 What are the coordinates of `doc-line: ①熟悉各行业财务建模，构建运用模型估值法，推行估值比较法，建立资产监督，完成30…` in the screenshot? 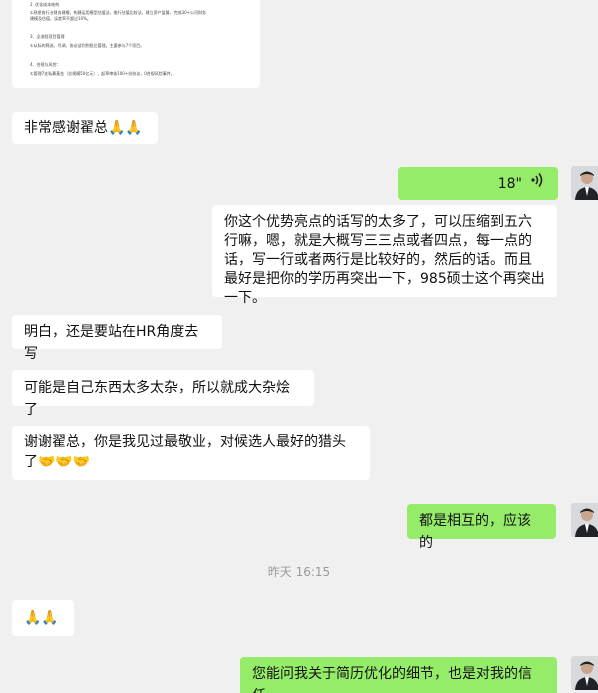 It's located at (118, 12).